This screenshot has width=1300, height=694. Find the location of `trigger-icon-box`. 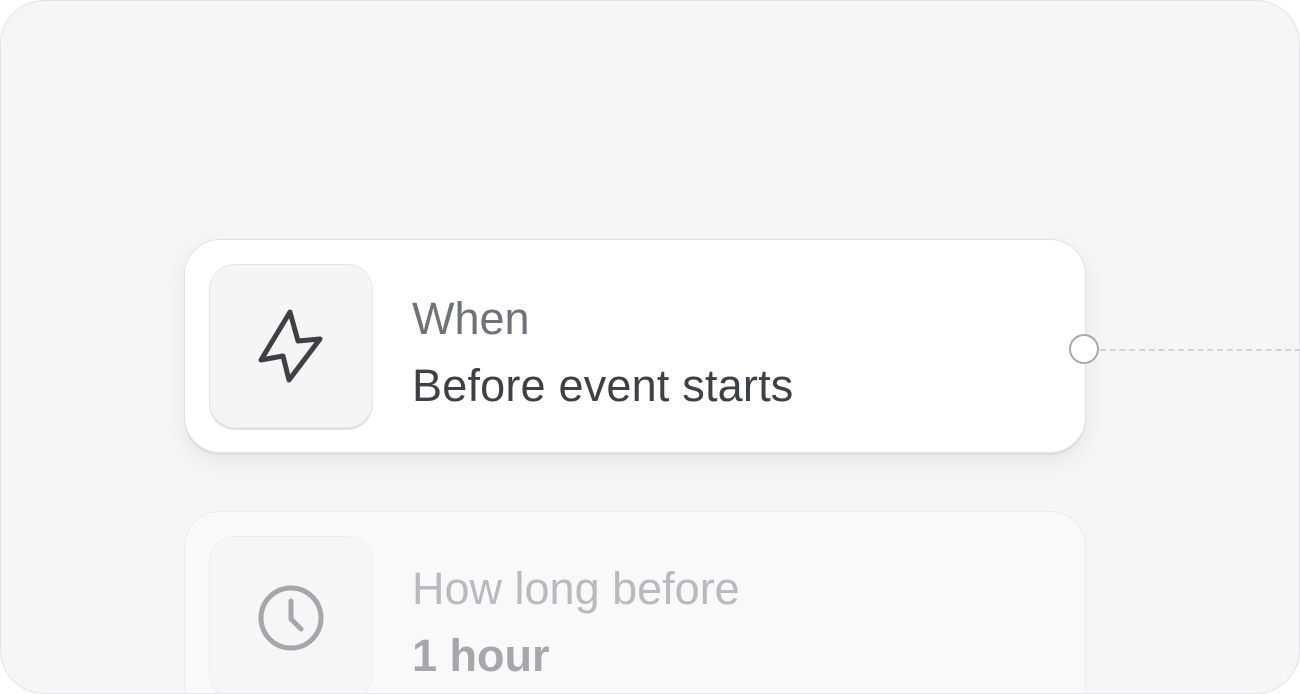

trigger-icon-box is located at coordinates (291, 346).